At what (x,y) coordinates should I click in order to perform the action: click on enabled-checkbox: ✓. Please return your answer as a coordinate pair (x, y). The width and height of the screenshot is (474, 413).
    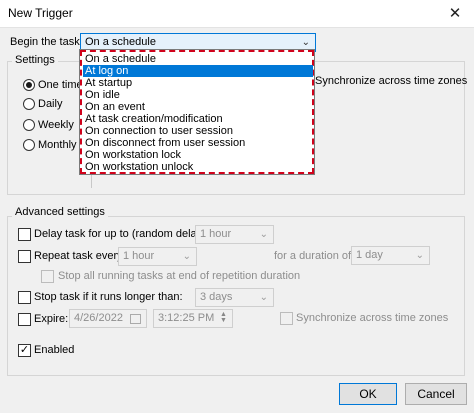
    Looking at the image, I should click on (24, 350).